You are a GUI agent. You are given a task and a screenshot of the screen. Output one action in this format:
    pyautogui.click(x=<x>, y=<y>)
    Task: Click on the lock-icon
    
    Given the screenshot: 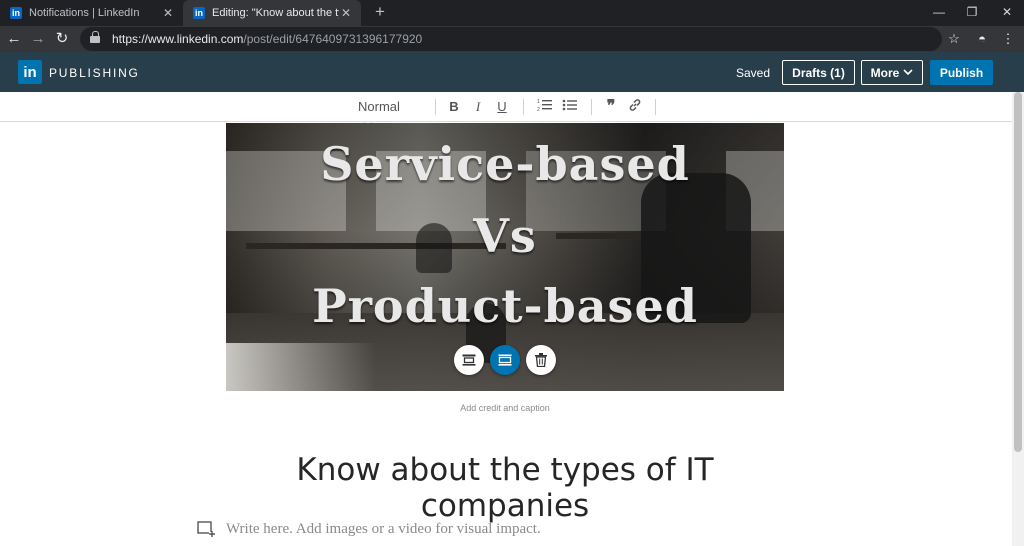 What is the action you would take?
    pyautogui.click(x=95, y=37)
    